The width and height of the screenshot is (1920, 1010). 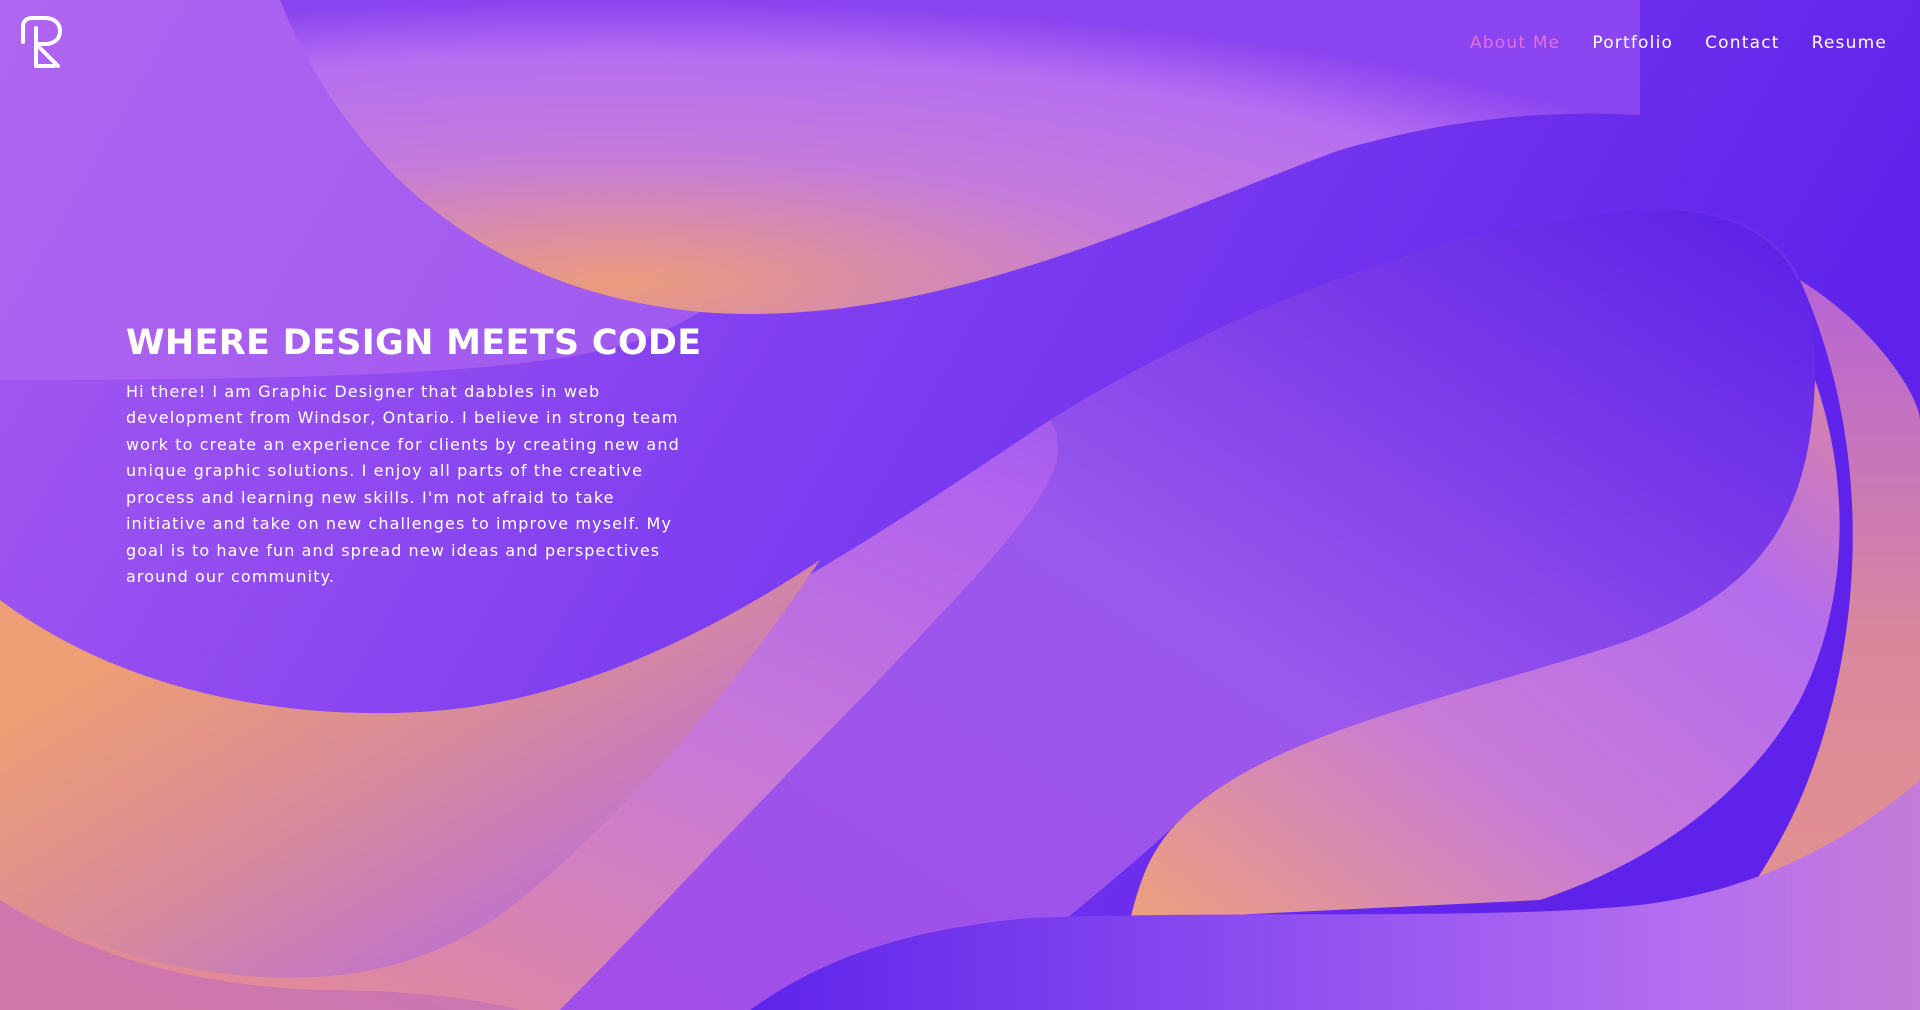 What do you see at coordinates (1515, 43) in the screenshot?
I see `nav-about-me: About Me` at bounding box center [1515, 43].